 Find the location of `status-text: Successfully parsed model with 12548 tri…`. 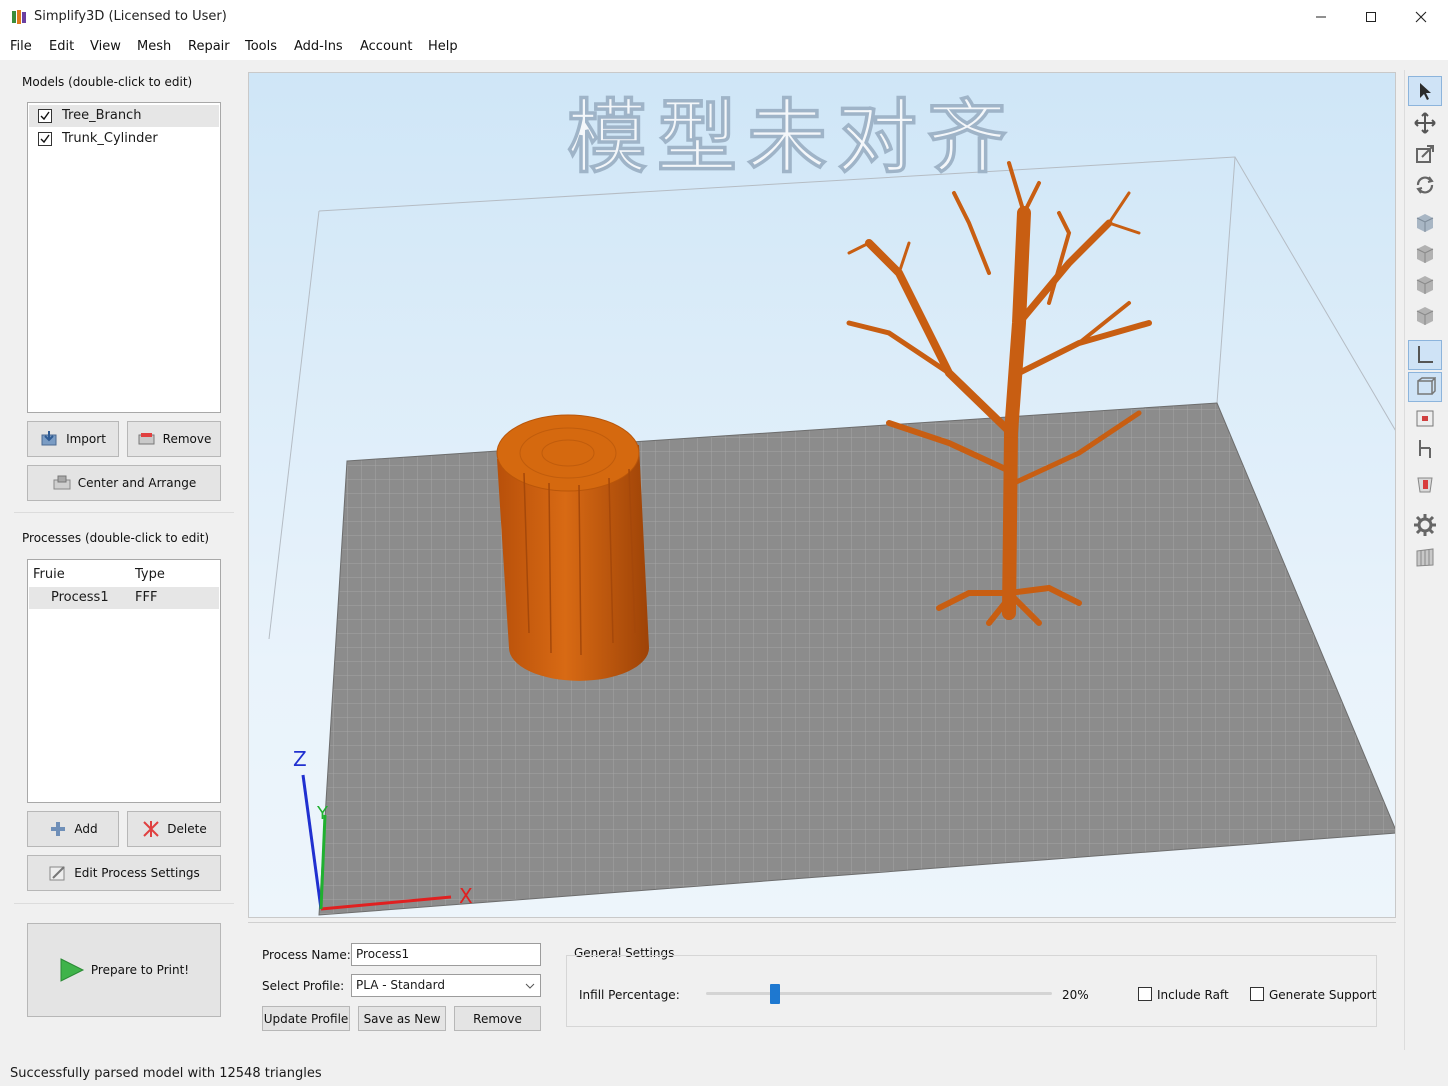

status-text: Successfully parsed model with 12548 tri… is located at coordinates (166, 1073).